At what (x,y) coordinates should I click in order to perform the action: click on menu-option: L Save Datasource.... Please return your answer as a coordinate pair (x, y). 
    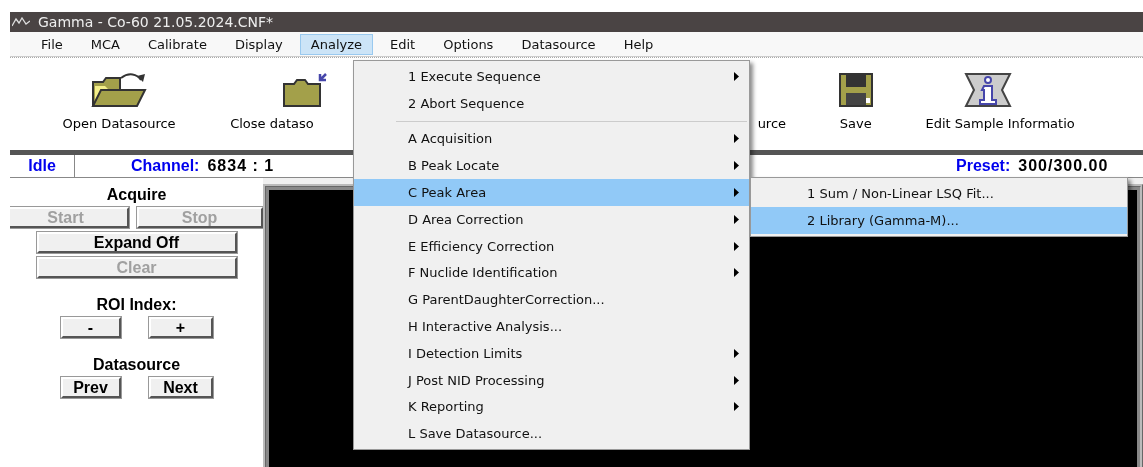
    Looking at the image, I should click on (551, 434).